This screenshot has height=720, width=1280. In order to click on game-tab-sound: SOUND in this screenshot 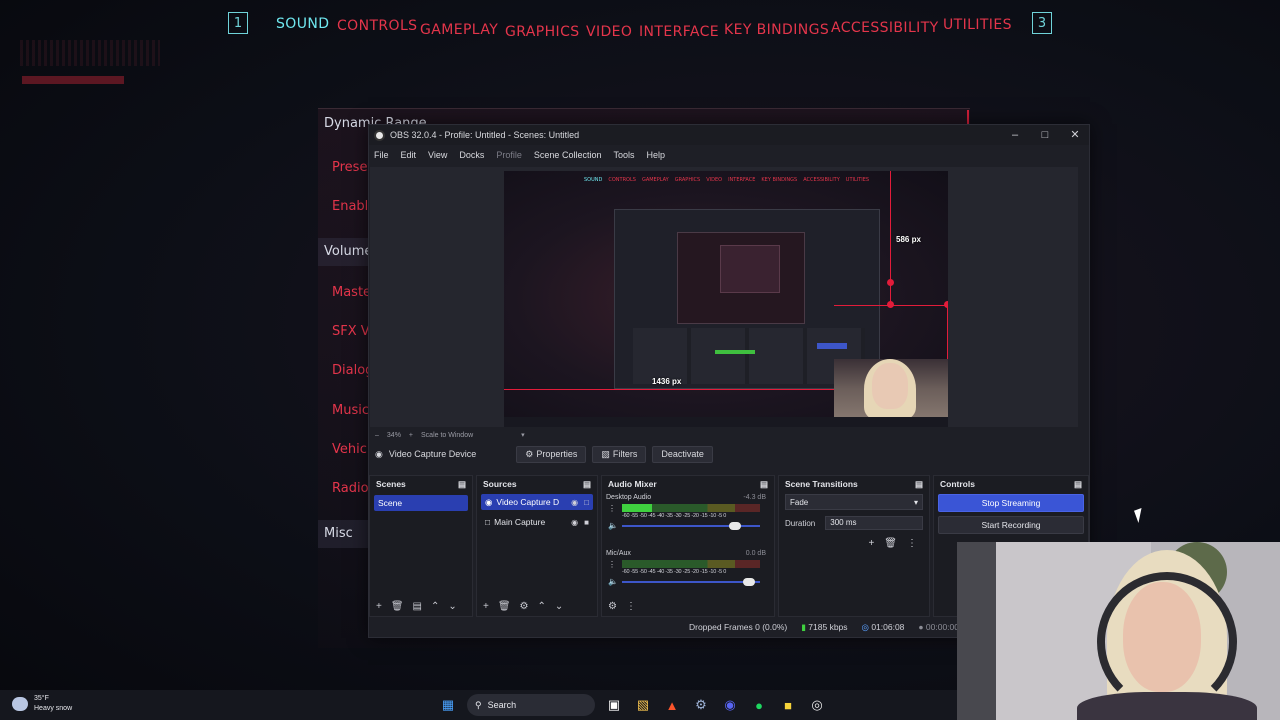, I will do `click(302, 24)`.